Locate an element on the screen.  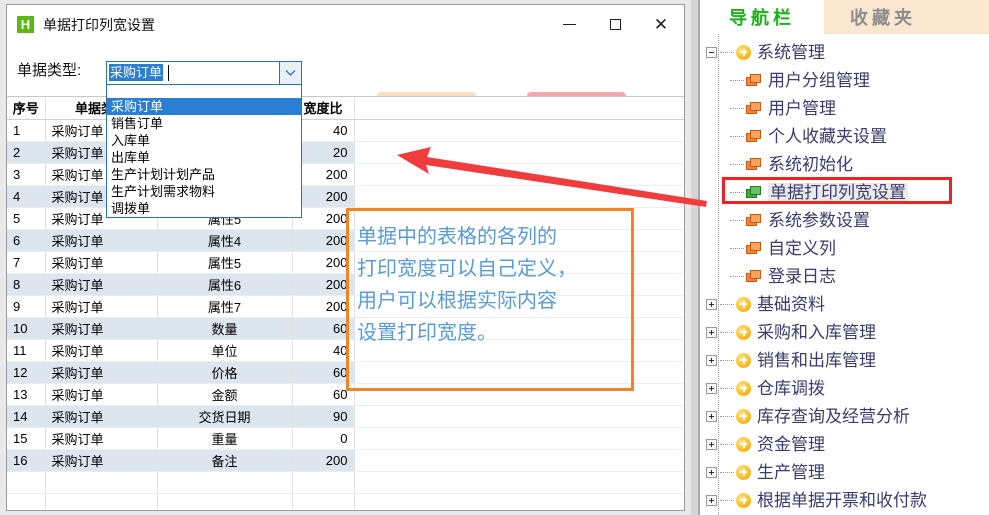
tab-navigation: 导航栏 is located at coordinates (762, 17).